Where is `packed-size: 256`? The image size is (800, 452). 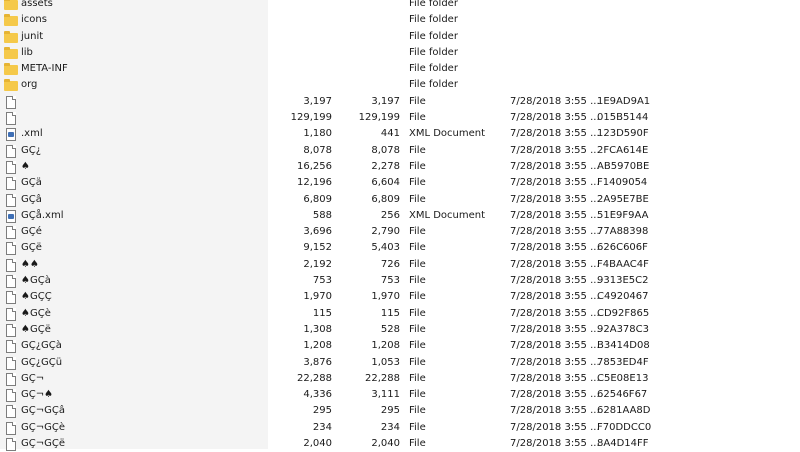
packed-size: 256 is located at coordinates (390, 215).